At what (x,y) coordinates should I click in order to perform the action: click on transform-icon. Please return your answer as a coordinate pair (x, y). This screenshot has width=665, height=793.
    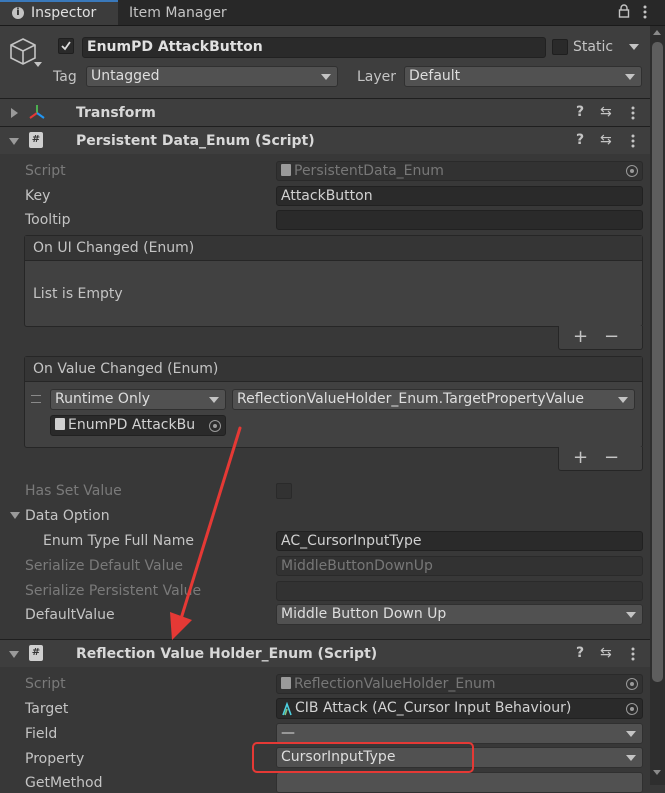
    Looking at the image, I should click on (37, 112).